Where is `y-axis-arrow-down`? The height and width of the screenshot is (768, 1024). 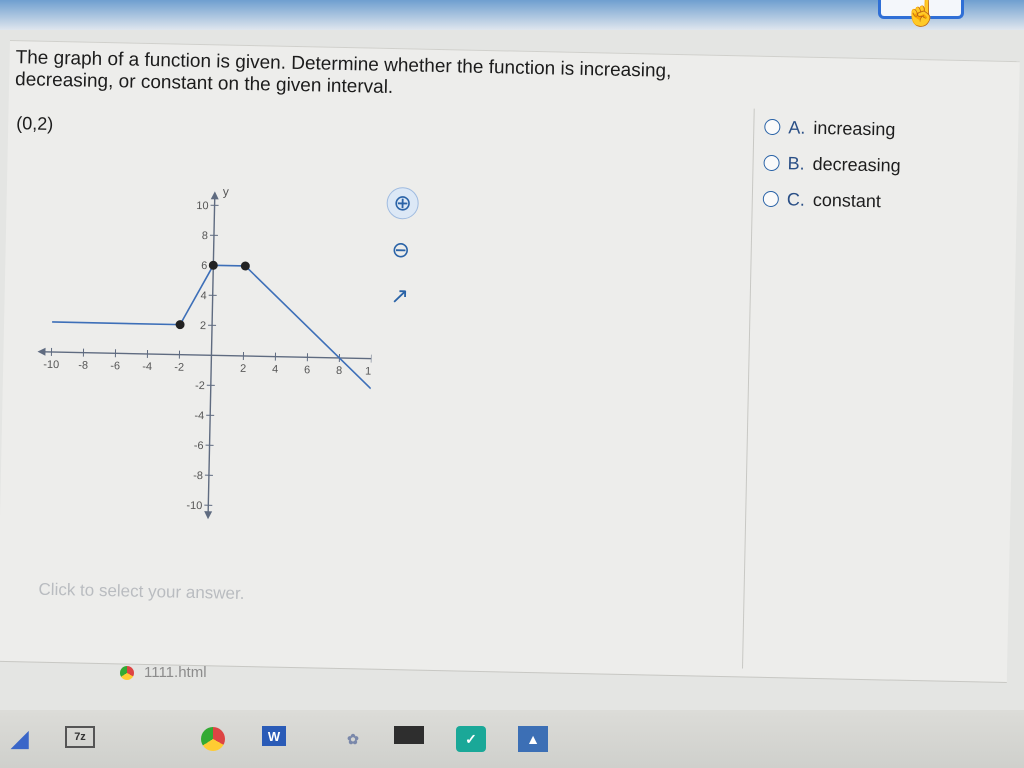
y-axis-arrow-down is located at coordinates (208, 515).